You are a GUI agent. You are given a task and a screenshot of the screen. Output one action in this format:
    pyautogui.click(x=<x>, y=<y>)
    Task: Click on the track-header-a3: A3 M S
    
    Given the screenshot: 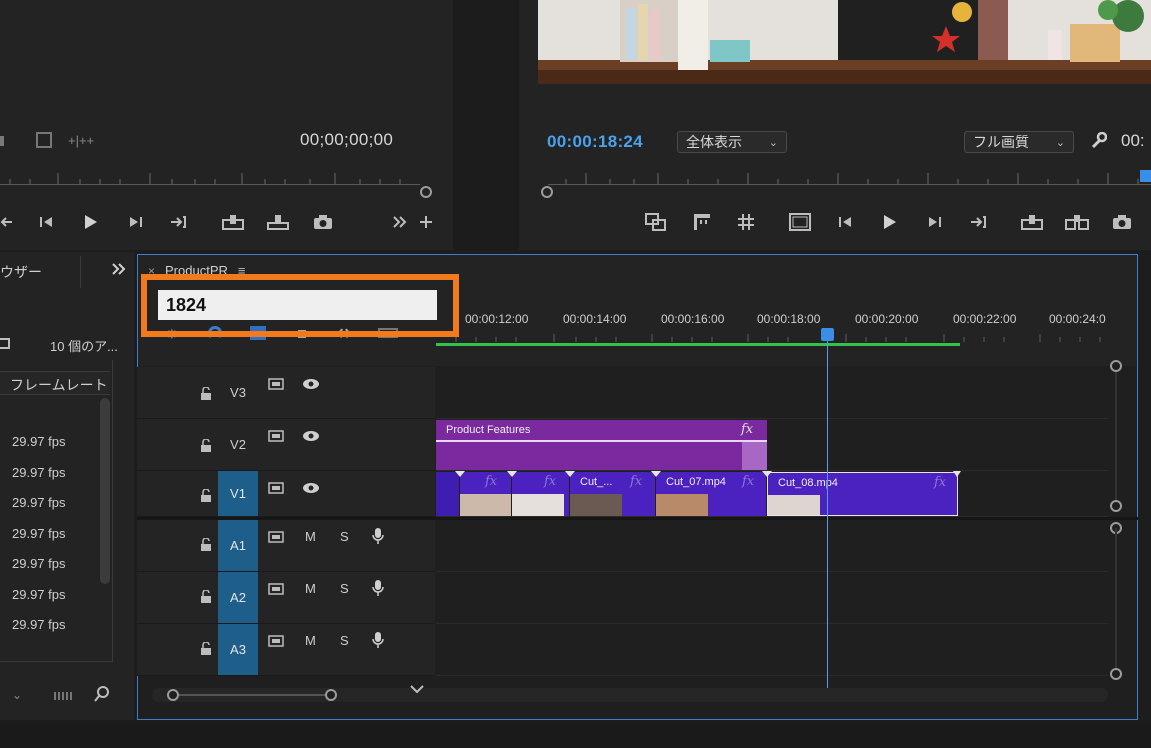 What is the action you would take?
    pyautogui.click(x=286, y=650)
    